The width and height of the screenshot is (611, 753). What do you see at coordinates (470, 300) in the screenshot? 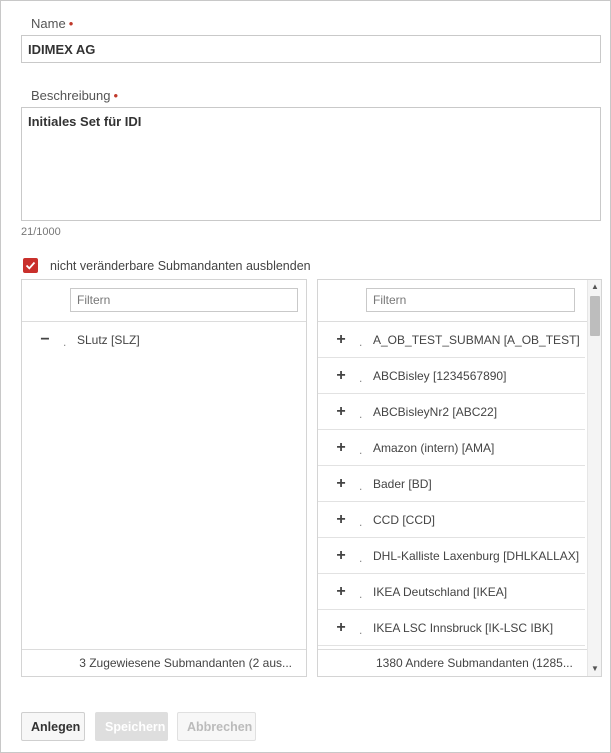
I see `available-filter-input` at bounding box center [470, 300].